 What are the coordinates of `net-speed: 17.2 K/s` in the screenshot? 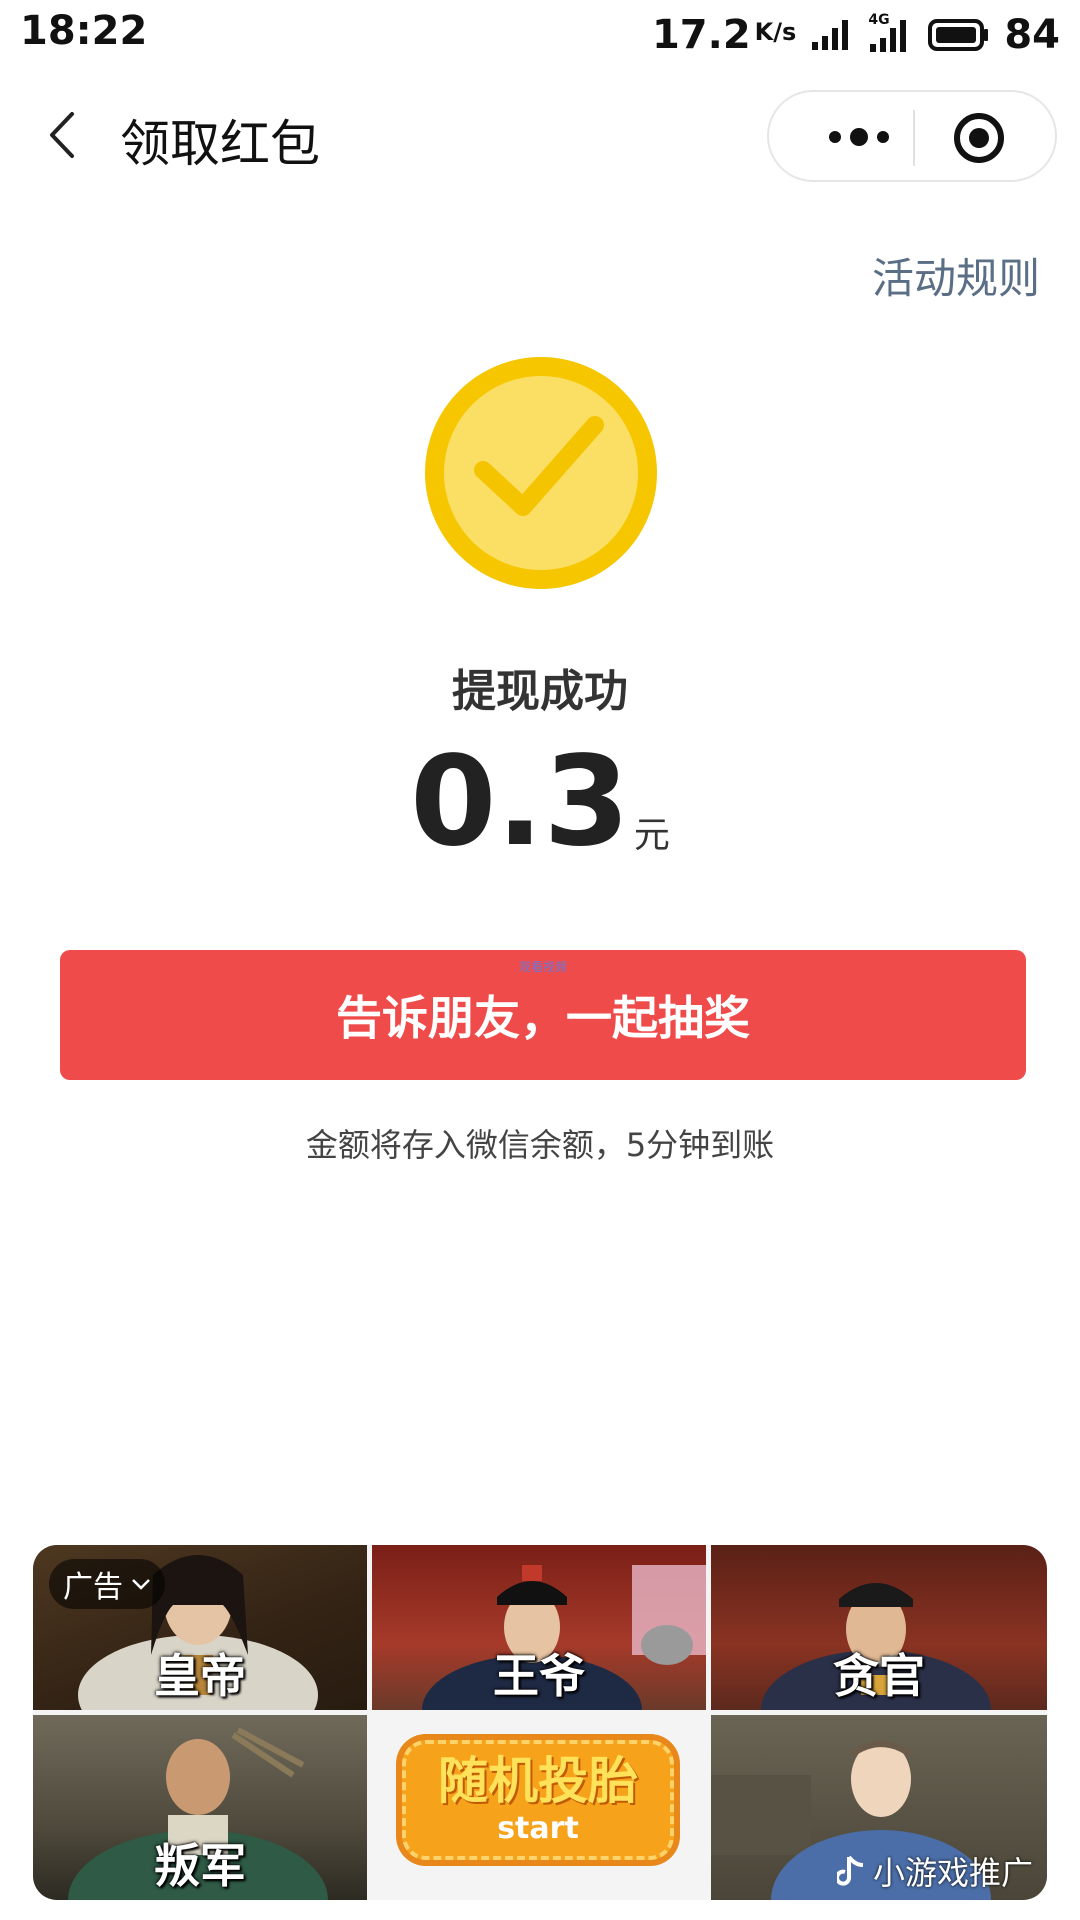 It's located at (724, 35).